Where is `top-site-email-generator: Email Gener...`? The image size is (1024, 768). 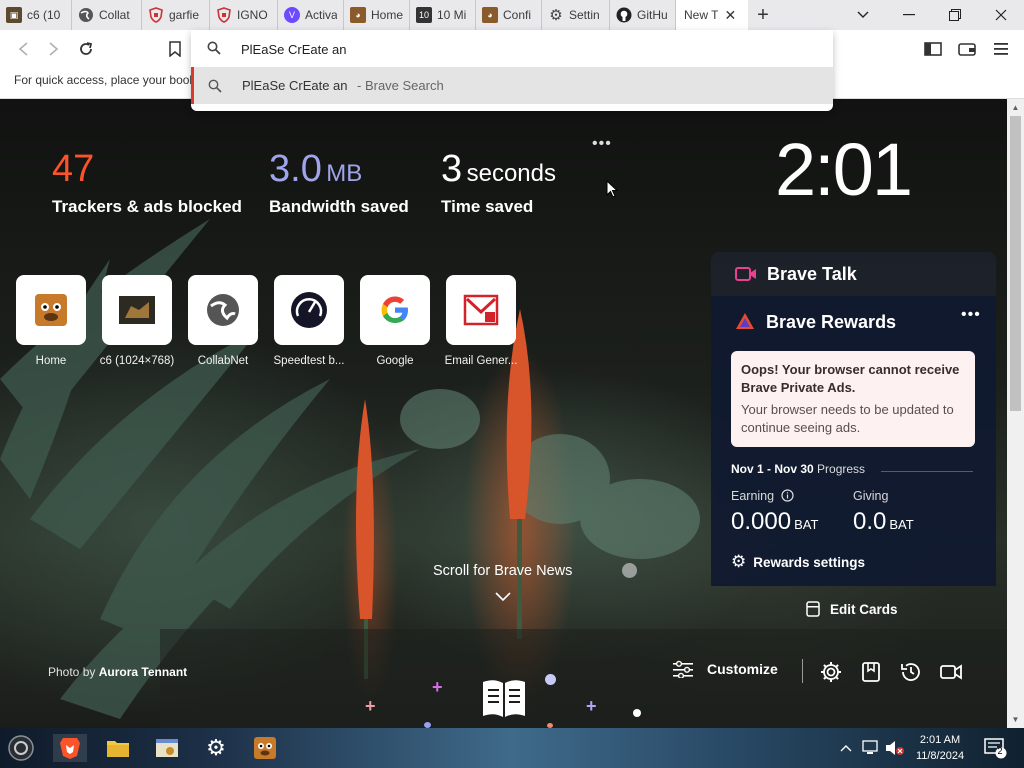 top-site-email-generator: Email Gener... is located at coordinates (481, 321).